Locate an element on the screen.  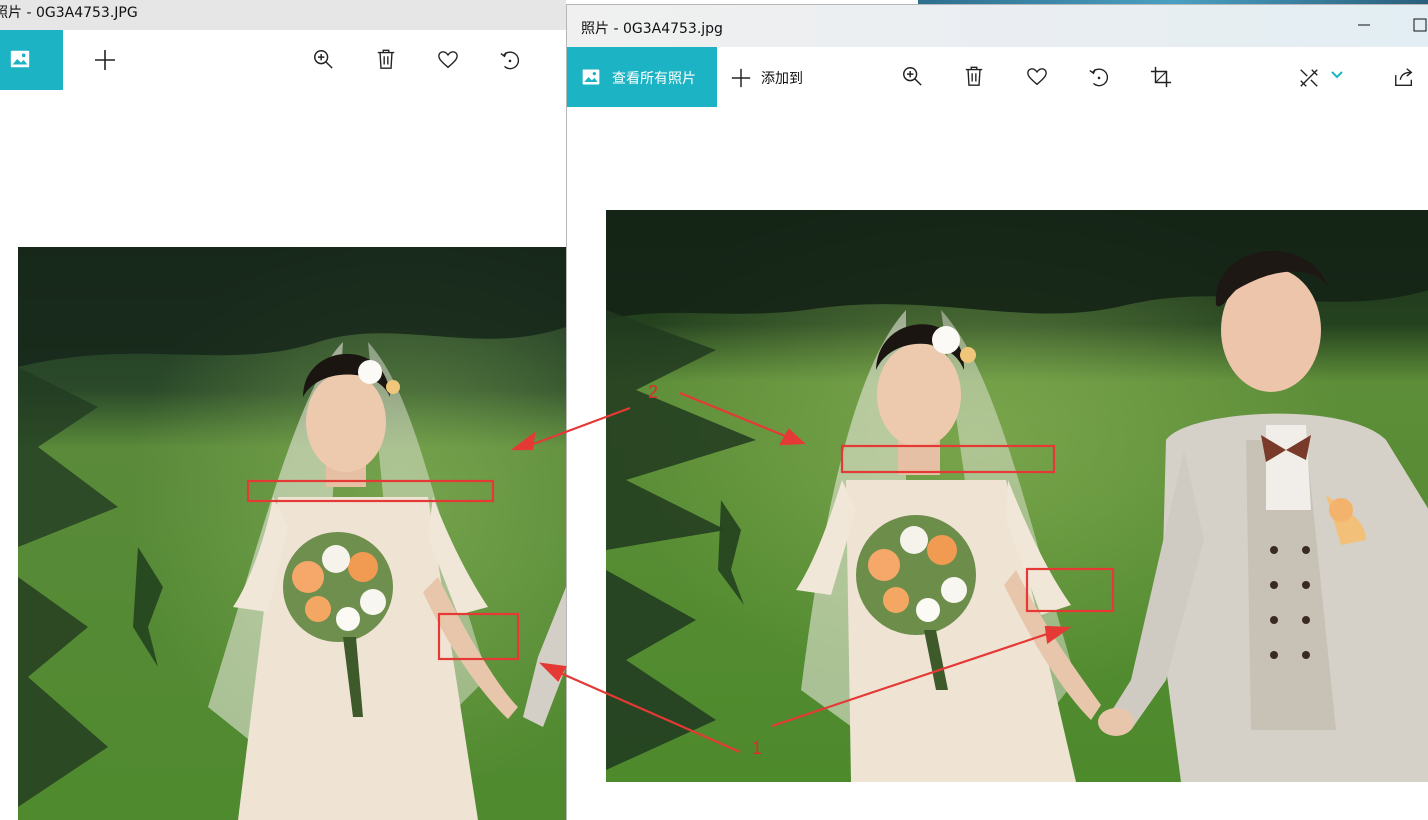
chevron-down-icon is located at coordinates (1337, 75).